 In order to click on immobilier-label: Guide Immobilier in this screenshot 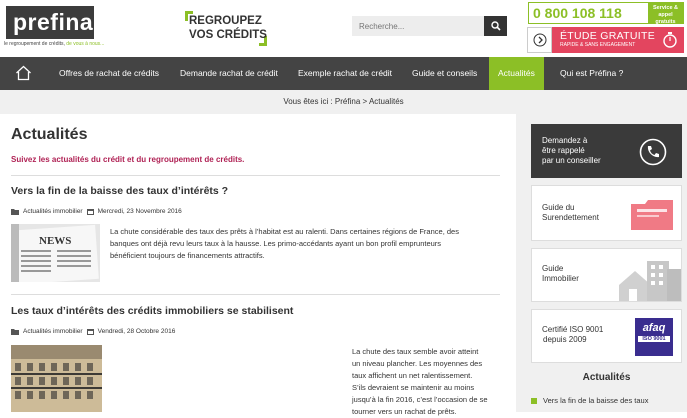, I will do `click(560, 274)`.